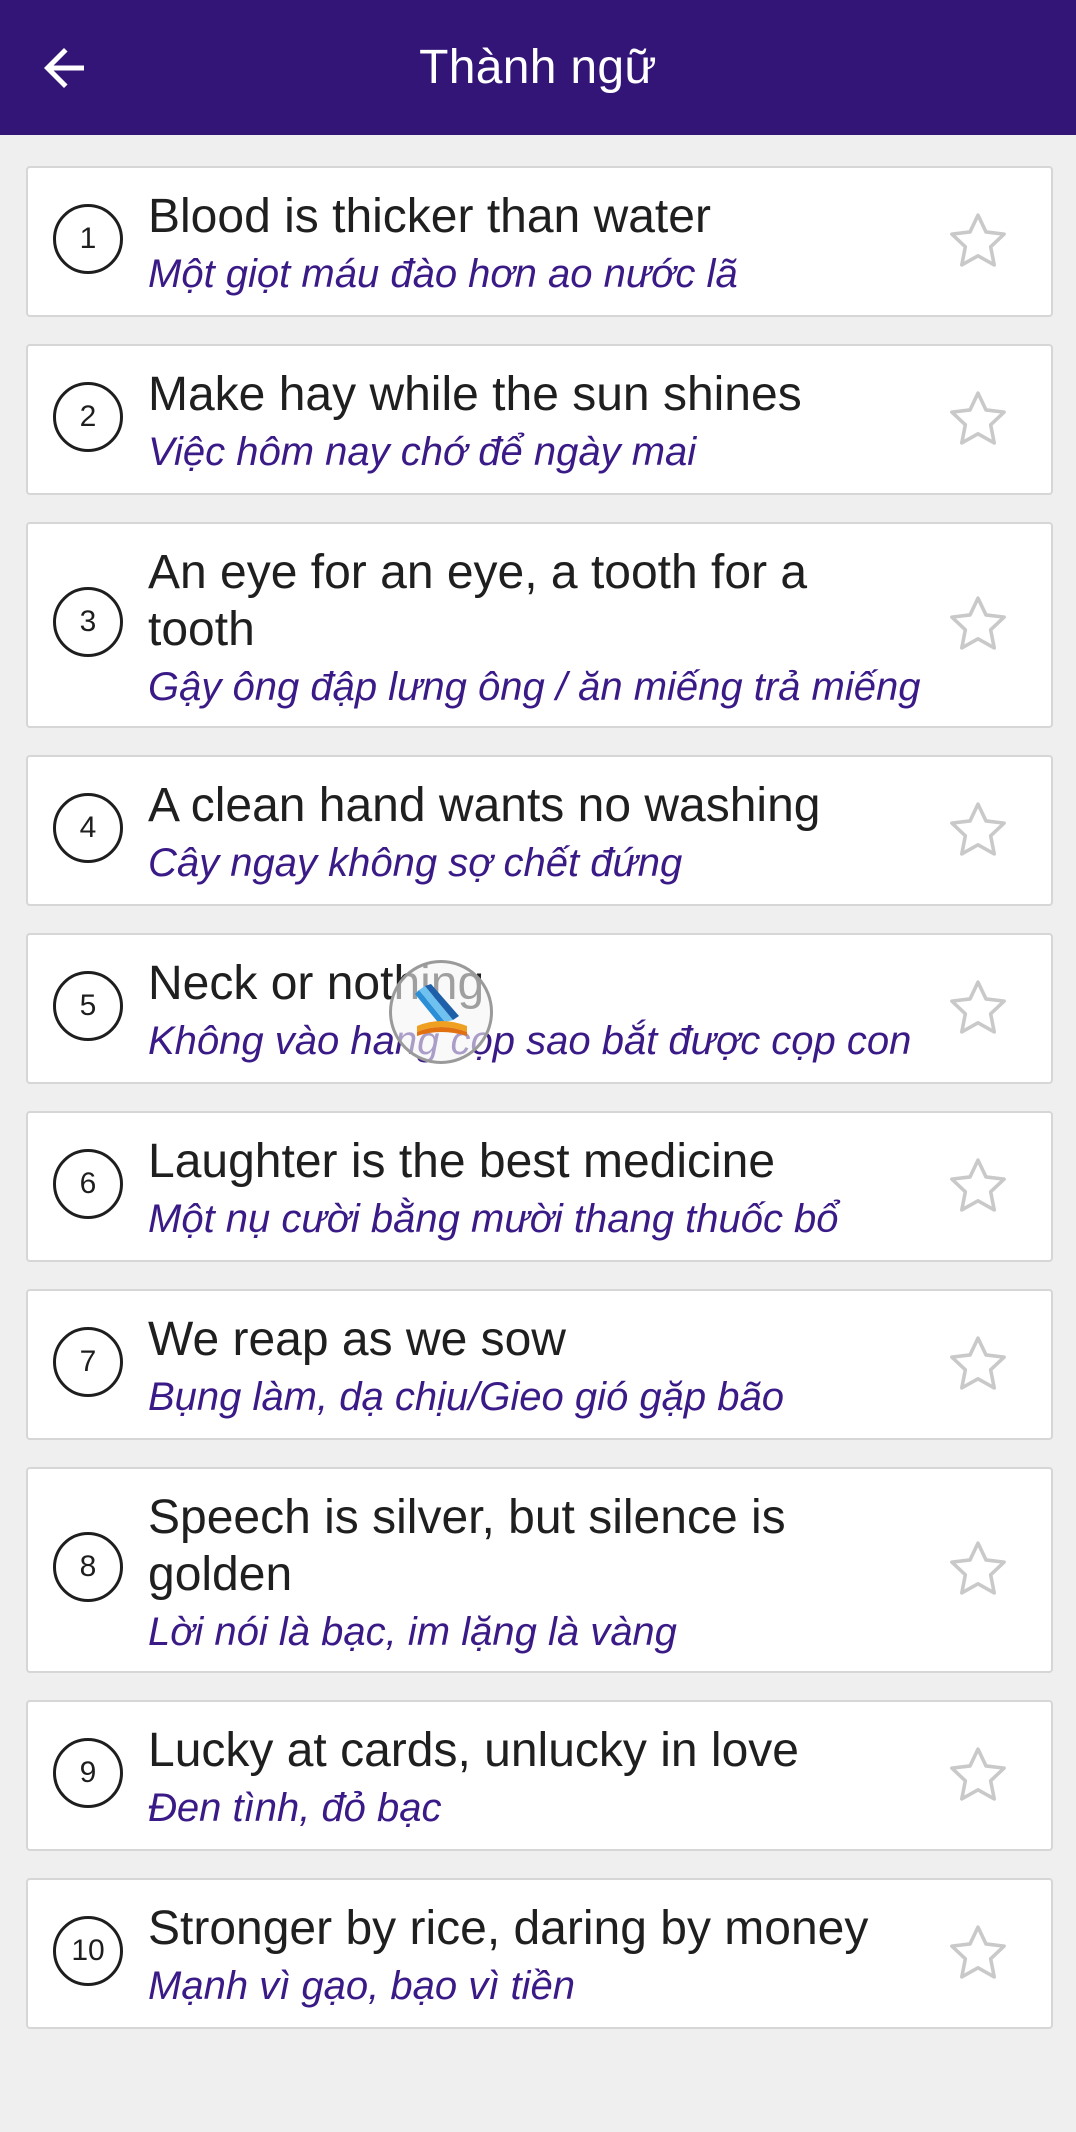 This screenshot has width=1076, height=2132. I want to click on idiom-english: Laughter is the best medicine, so click(462, 1161).